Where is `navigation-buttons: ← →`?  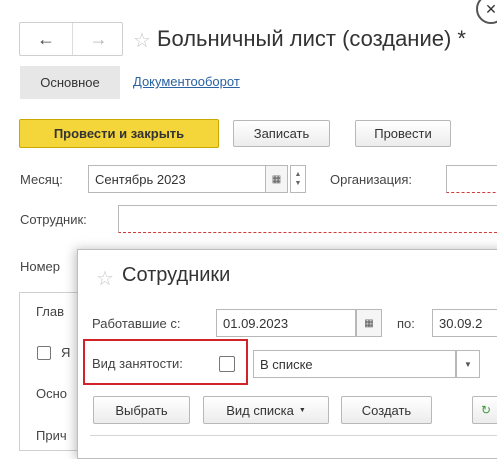
navigation-buttons: ← → is located at coordinates (71, 39).